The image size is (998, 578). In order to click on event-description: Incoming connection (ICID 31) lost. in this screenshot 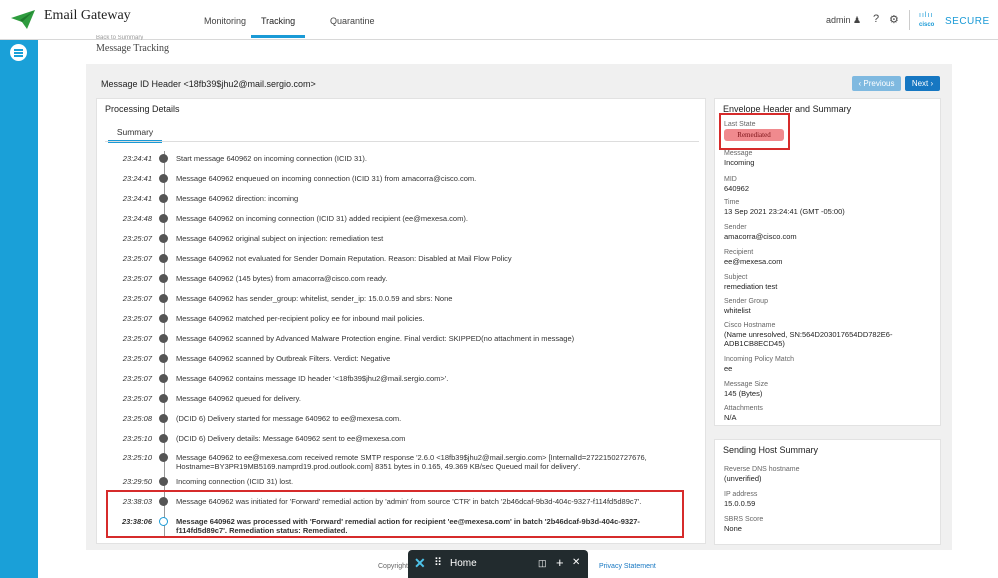, I will do `click(235, 481)`.